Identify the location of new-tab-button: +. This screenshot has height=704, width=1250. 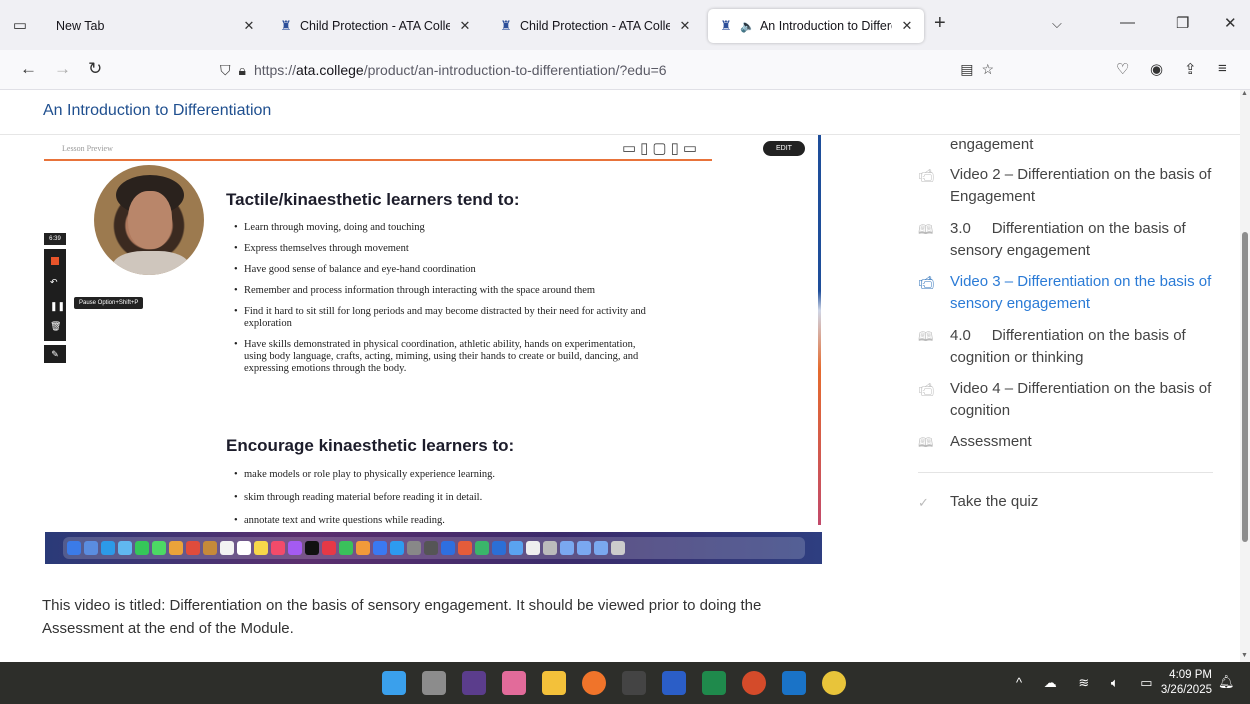
(940, 23).